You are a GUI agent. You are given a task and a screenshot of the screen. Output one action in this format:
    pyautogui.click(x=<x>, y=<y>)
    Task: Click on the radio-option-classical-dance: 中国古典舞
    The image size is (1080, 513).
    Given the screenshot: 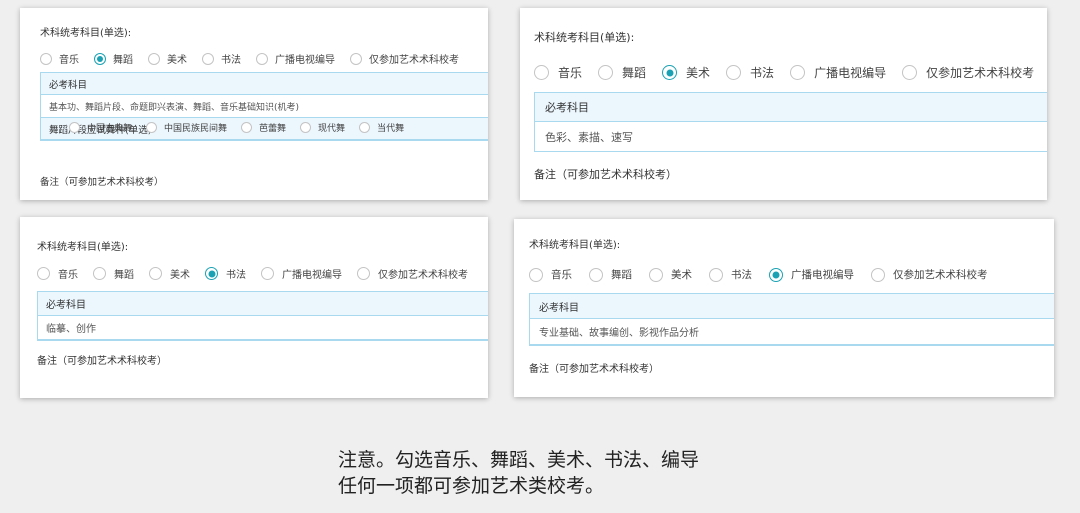 What is the action you would take?
    pyautogui.click(x=100, y=127)
    